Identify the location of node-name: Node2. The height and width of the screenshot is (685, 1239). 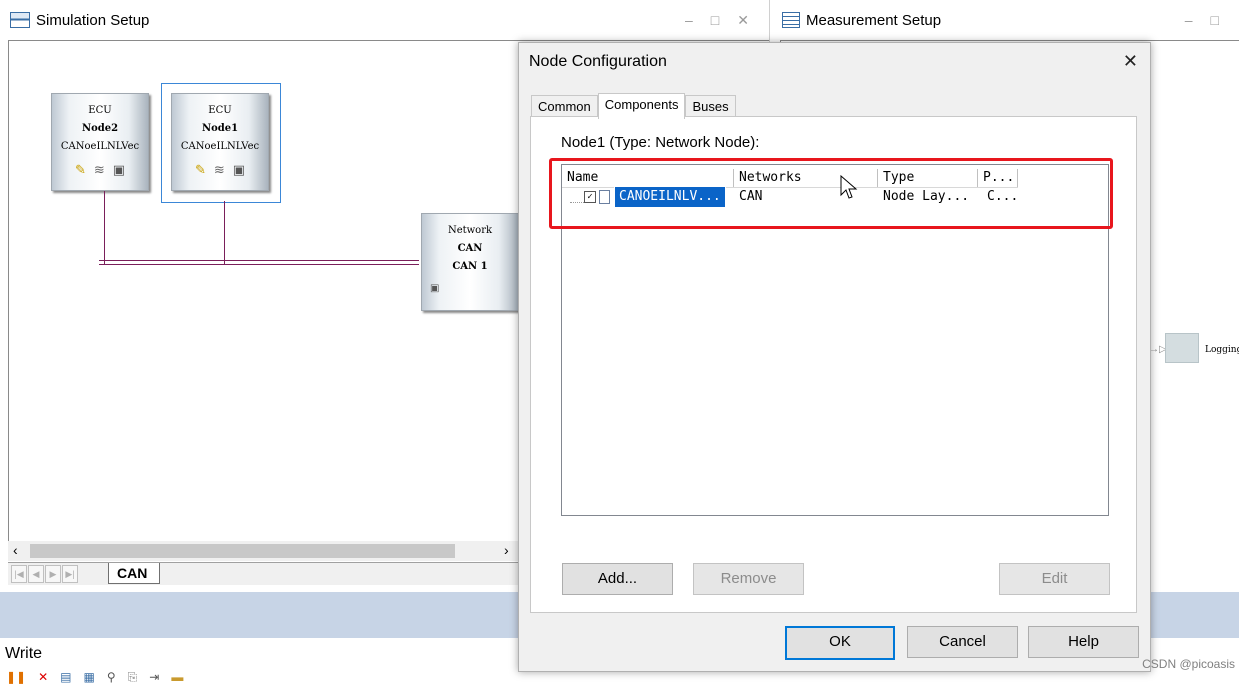
(100, 128).